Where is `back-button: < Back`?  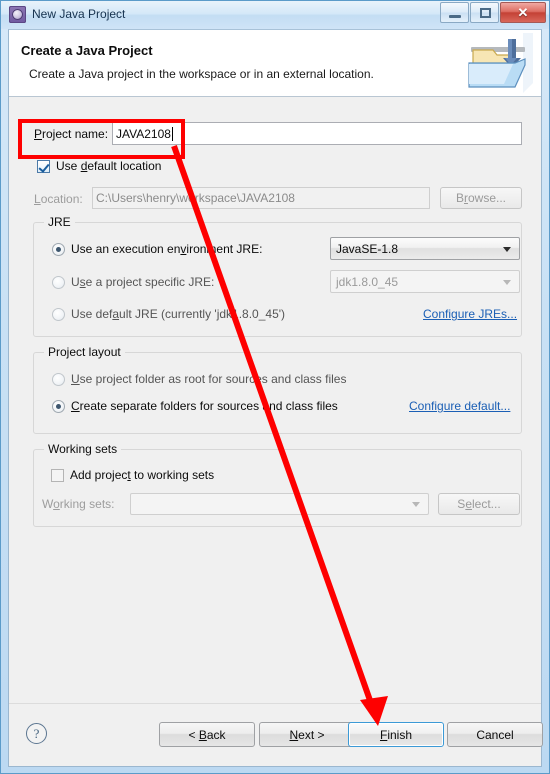
back-button: < Back is located at coordinates (207, 734).